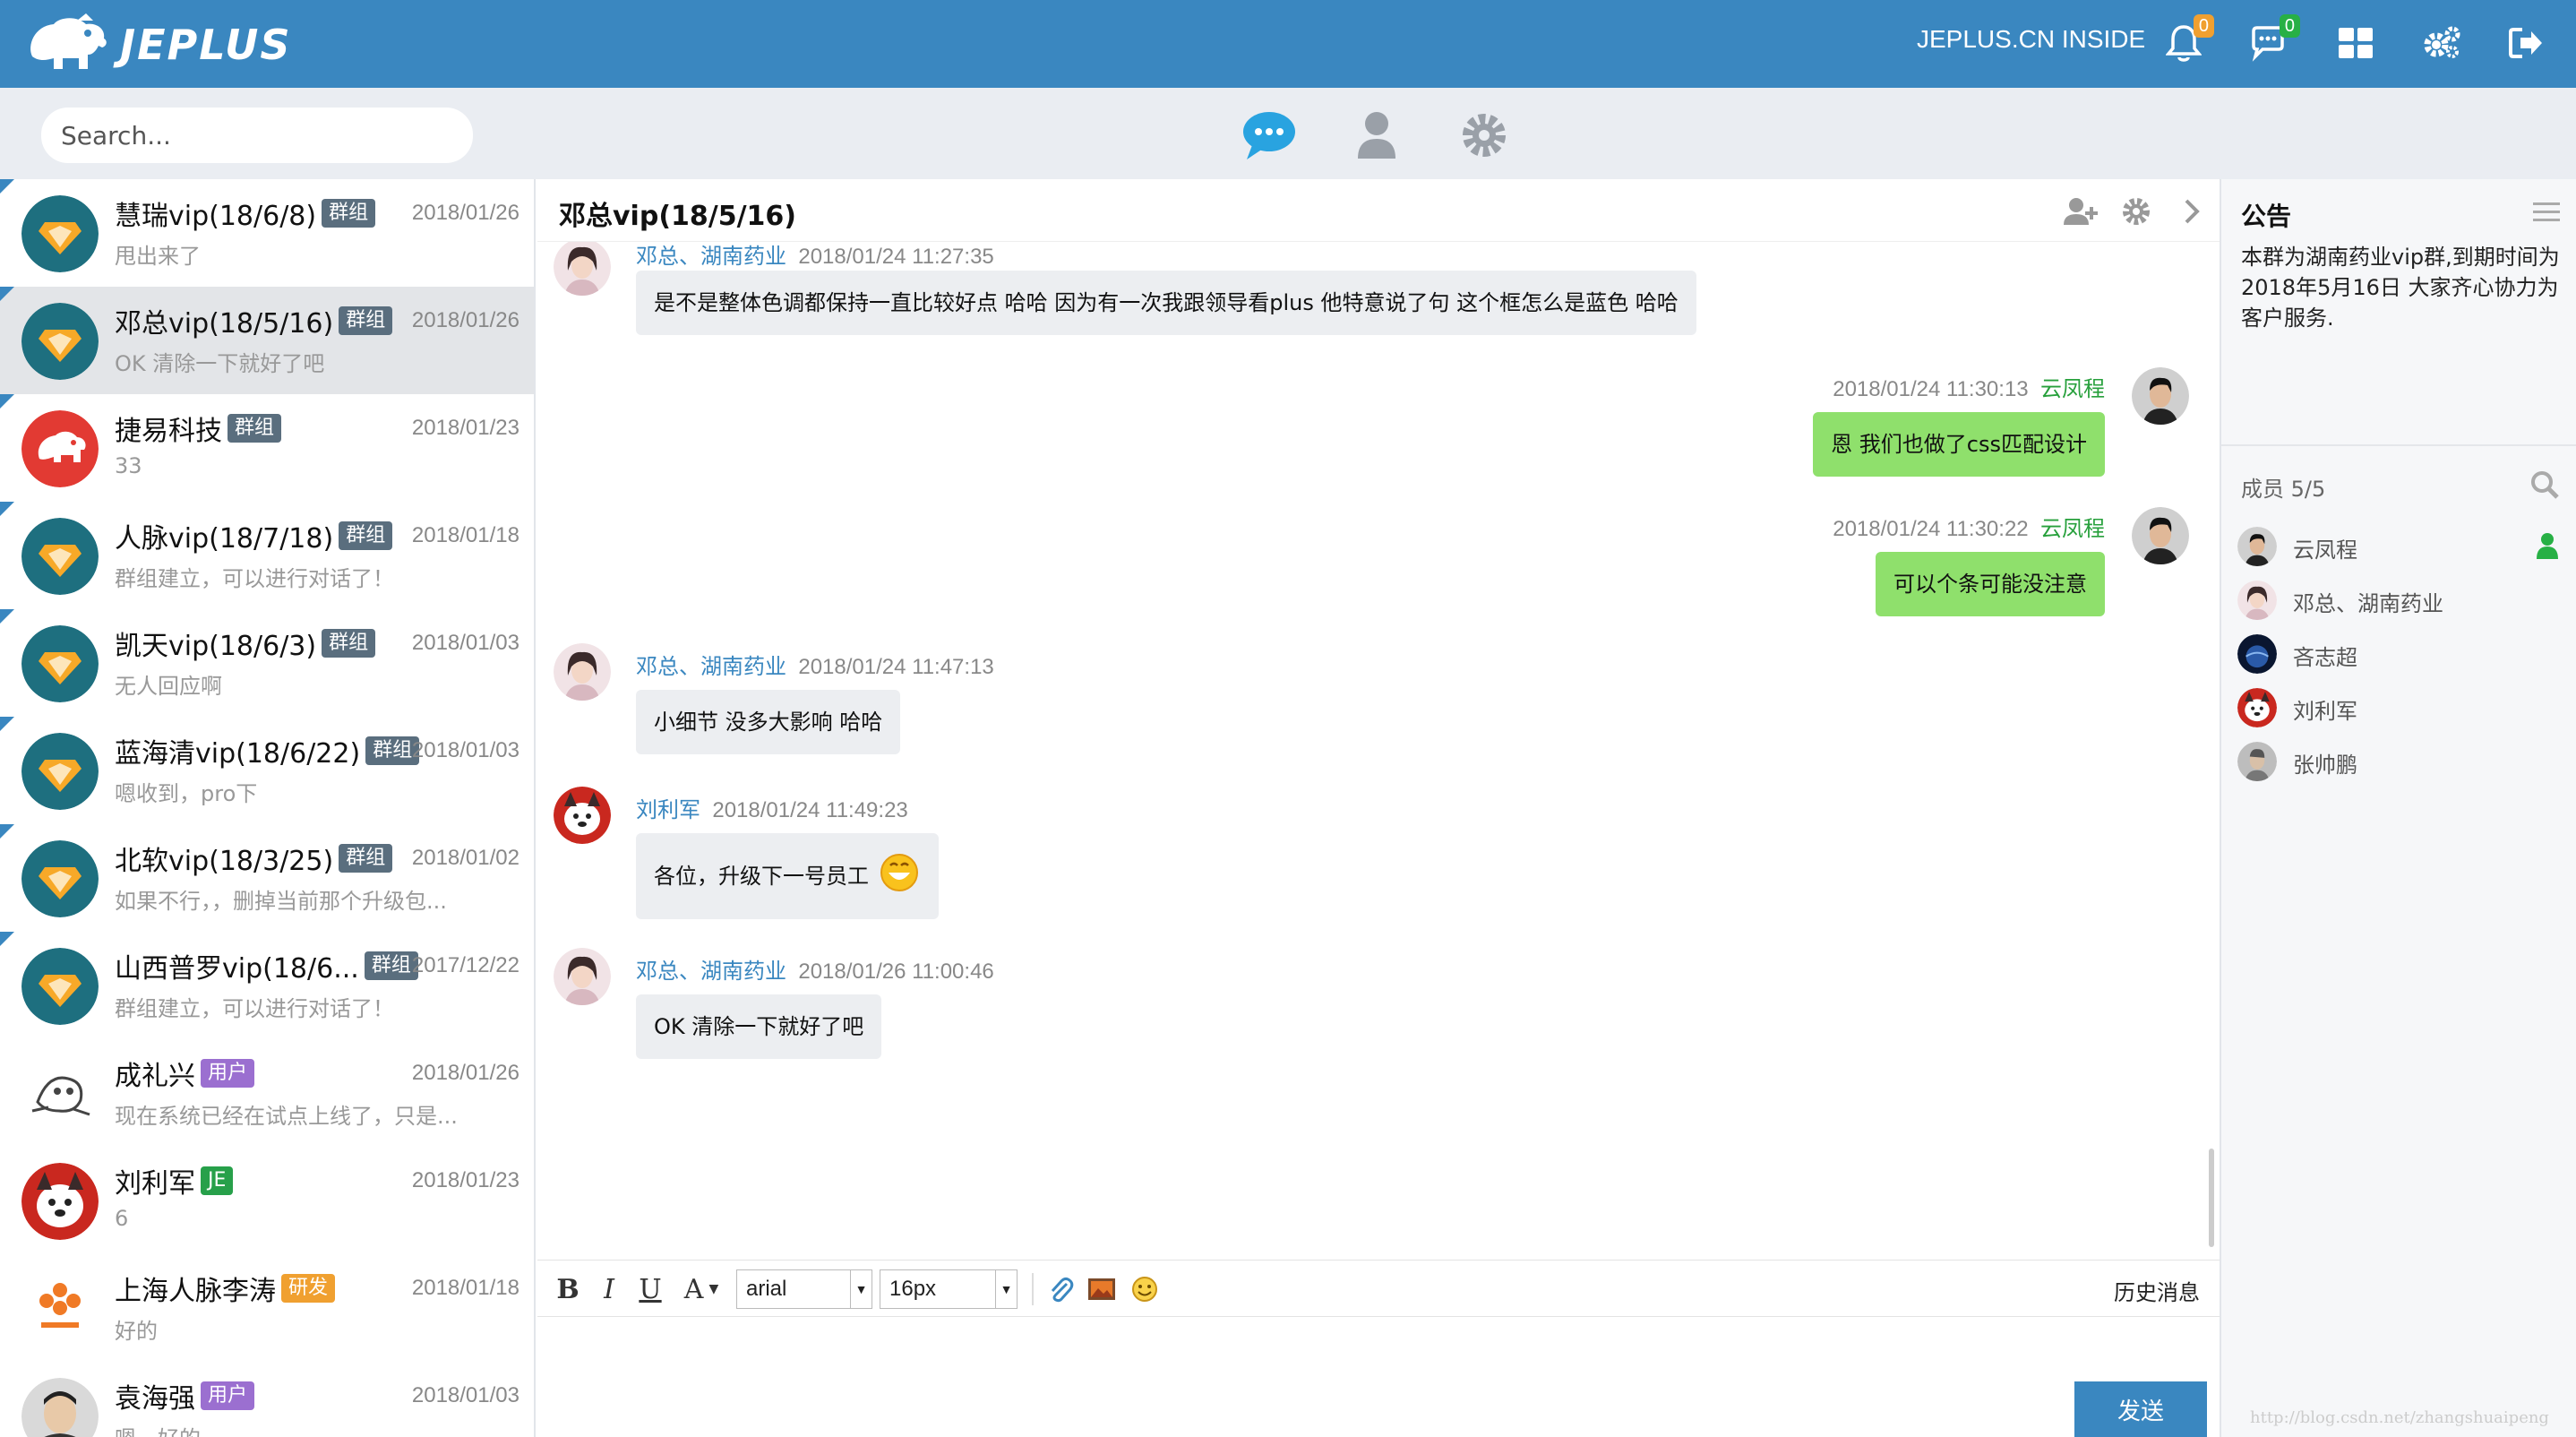 This screenshot has height=1437, width=2576. What do you see at coordinates (2136, 212) in the screenshot?
I see `chat-settings-button` at bounding box center [2136, 212].